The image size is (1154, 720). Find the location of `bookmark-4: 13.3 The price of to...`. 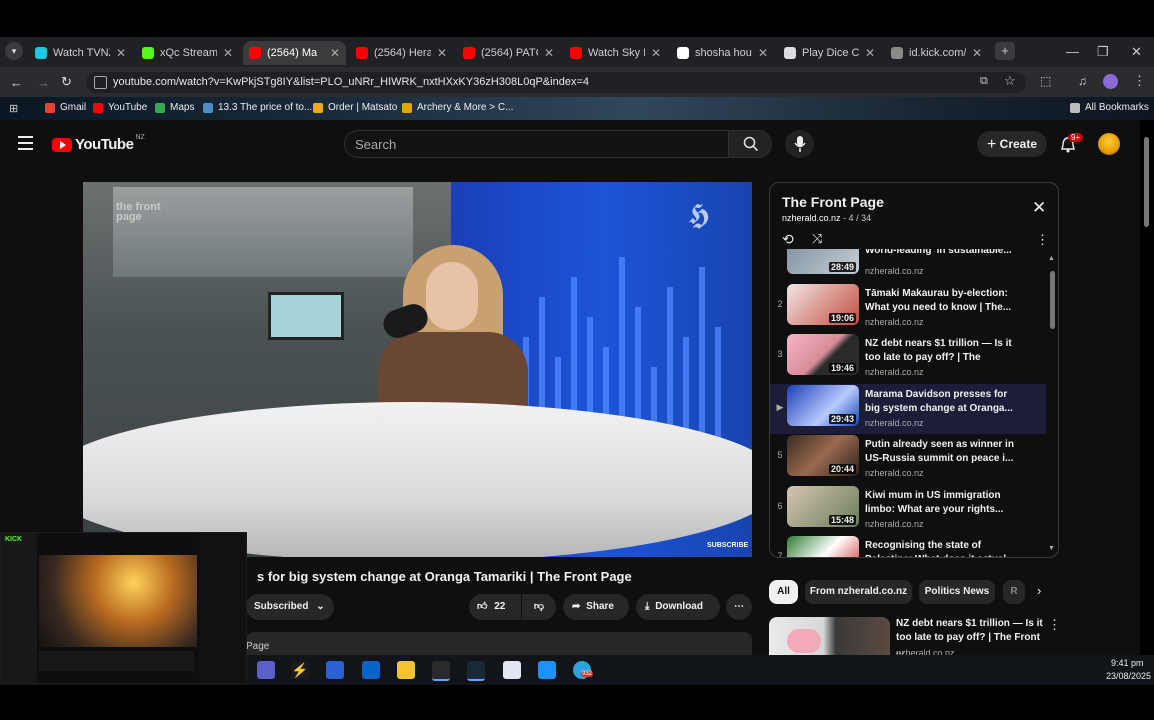

bookmark-4: 13.3 The price of to... is located at coordinates (257, 107).